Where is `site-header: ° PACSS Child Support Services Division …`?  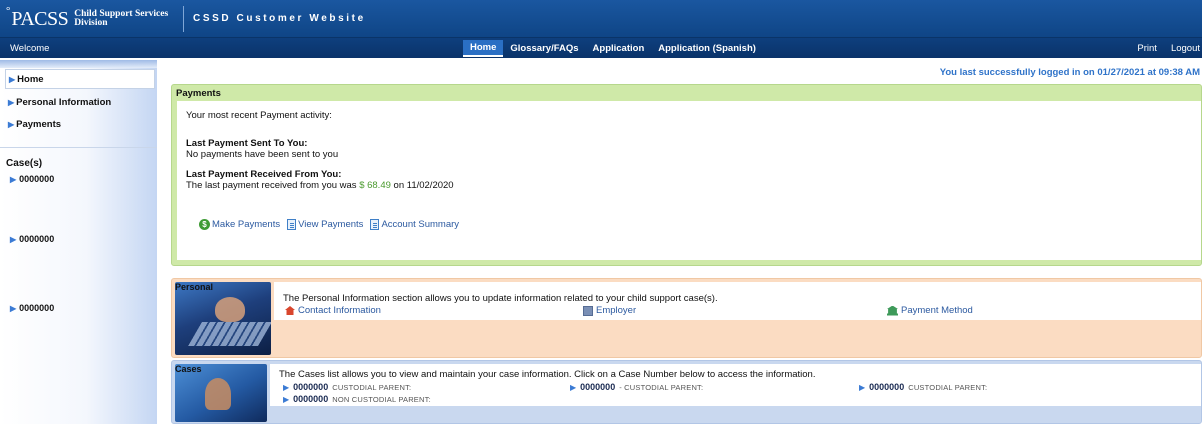 site-header: ° PACSS Child Support Services Division … is located at coordinates (601, 19).